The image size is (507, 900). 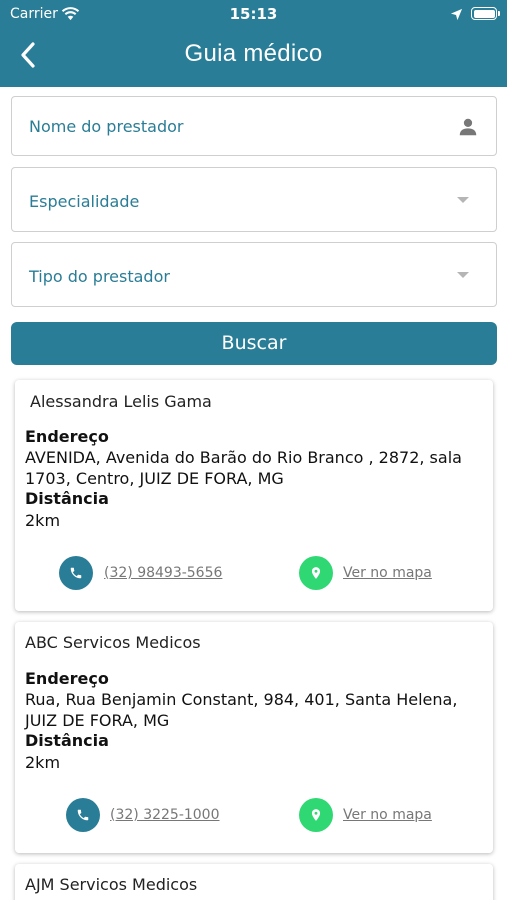 What do you see at coordinates (111, 884) in the screenshot?
I see `provider-name: AJM Servicos Medicos` at bounding box center [111, 884].